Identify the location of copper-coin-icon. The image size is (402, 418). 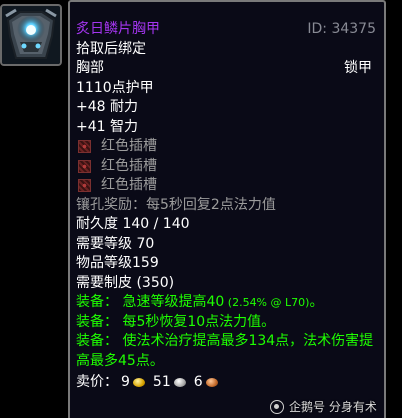
(211, 383).